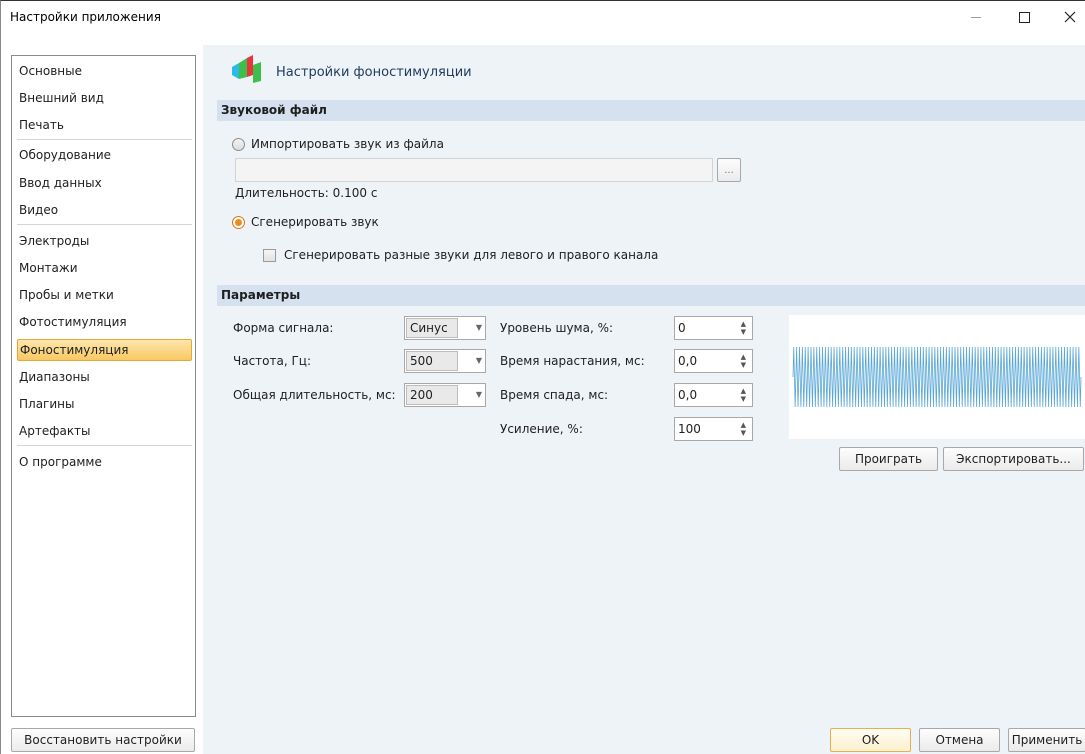  I want to click on maximize-button, so click(1024, 17).